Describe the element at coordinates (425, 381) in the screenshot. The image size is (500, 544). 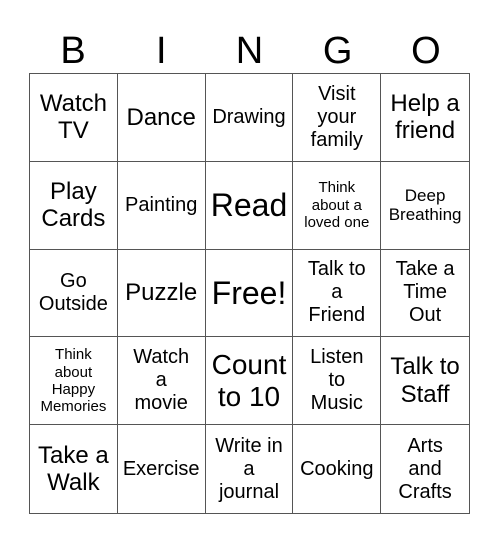
I see `bingo-cell: Talk to Staff` at that location.